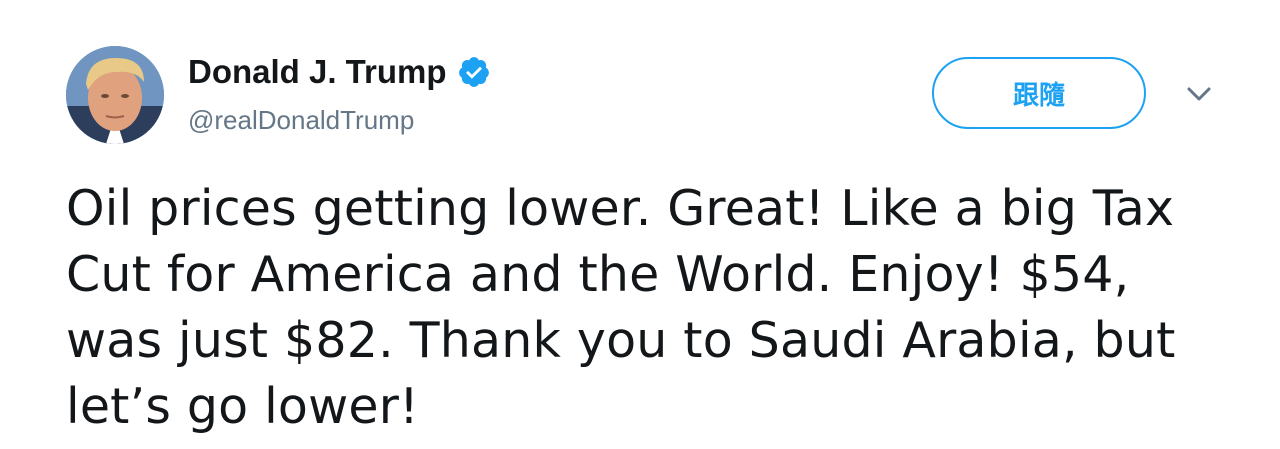 Image resolution: width=1280 pixels, height=449 pixels. I want to click on verified-badge-icon, so click(474, 72).